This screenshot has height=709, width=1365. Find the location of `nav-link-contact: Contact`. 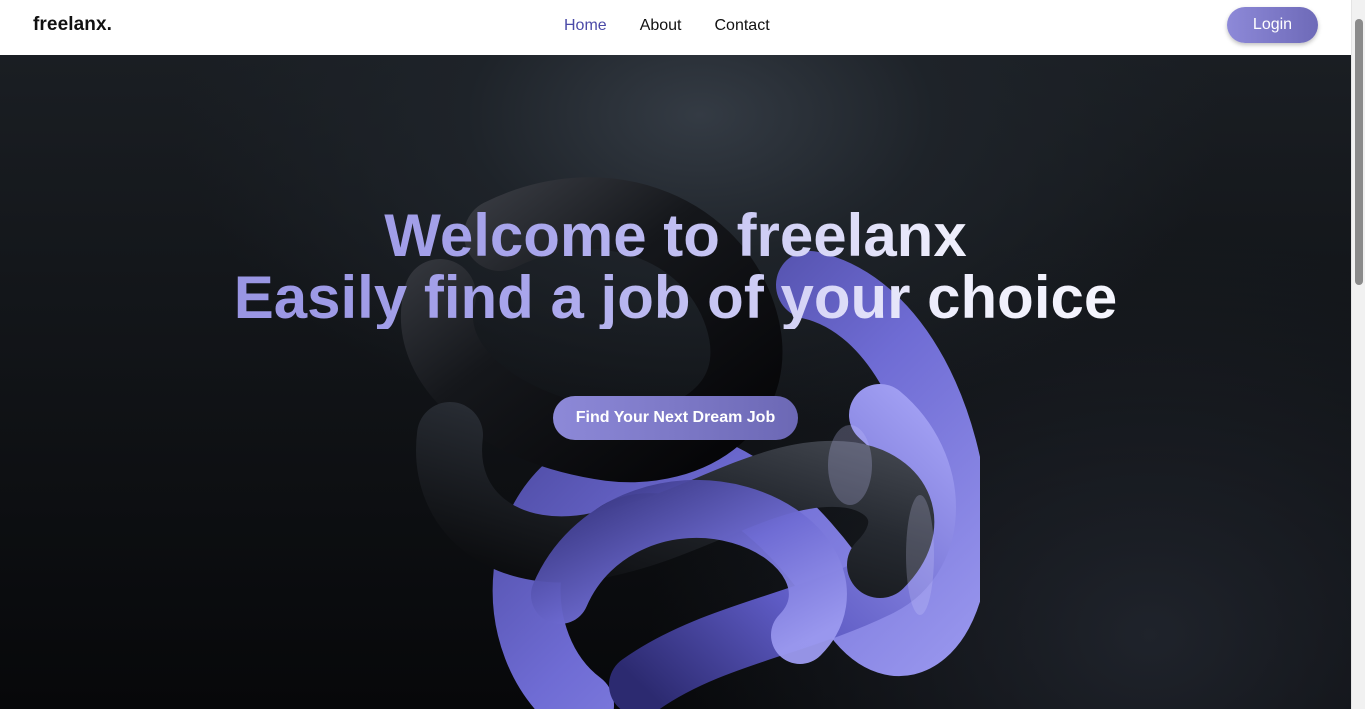

nav-link-contact: Contact is located at coordinates (742, 26).